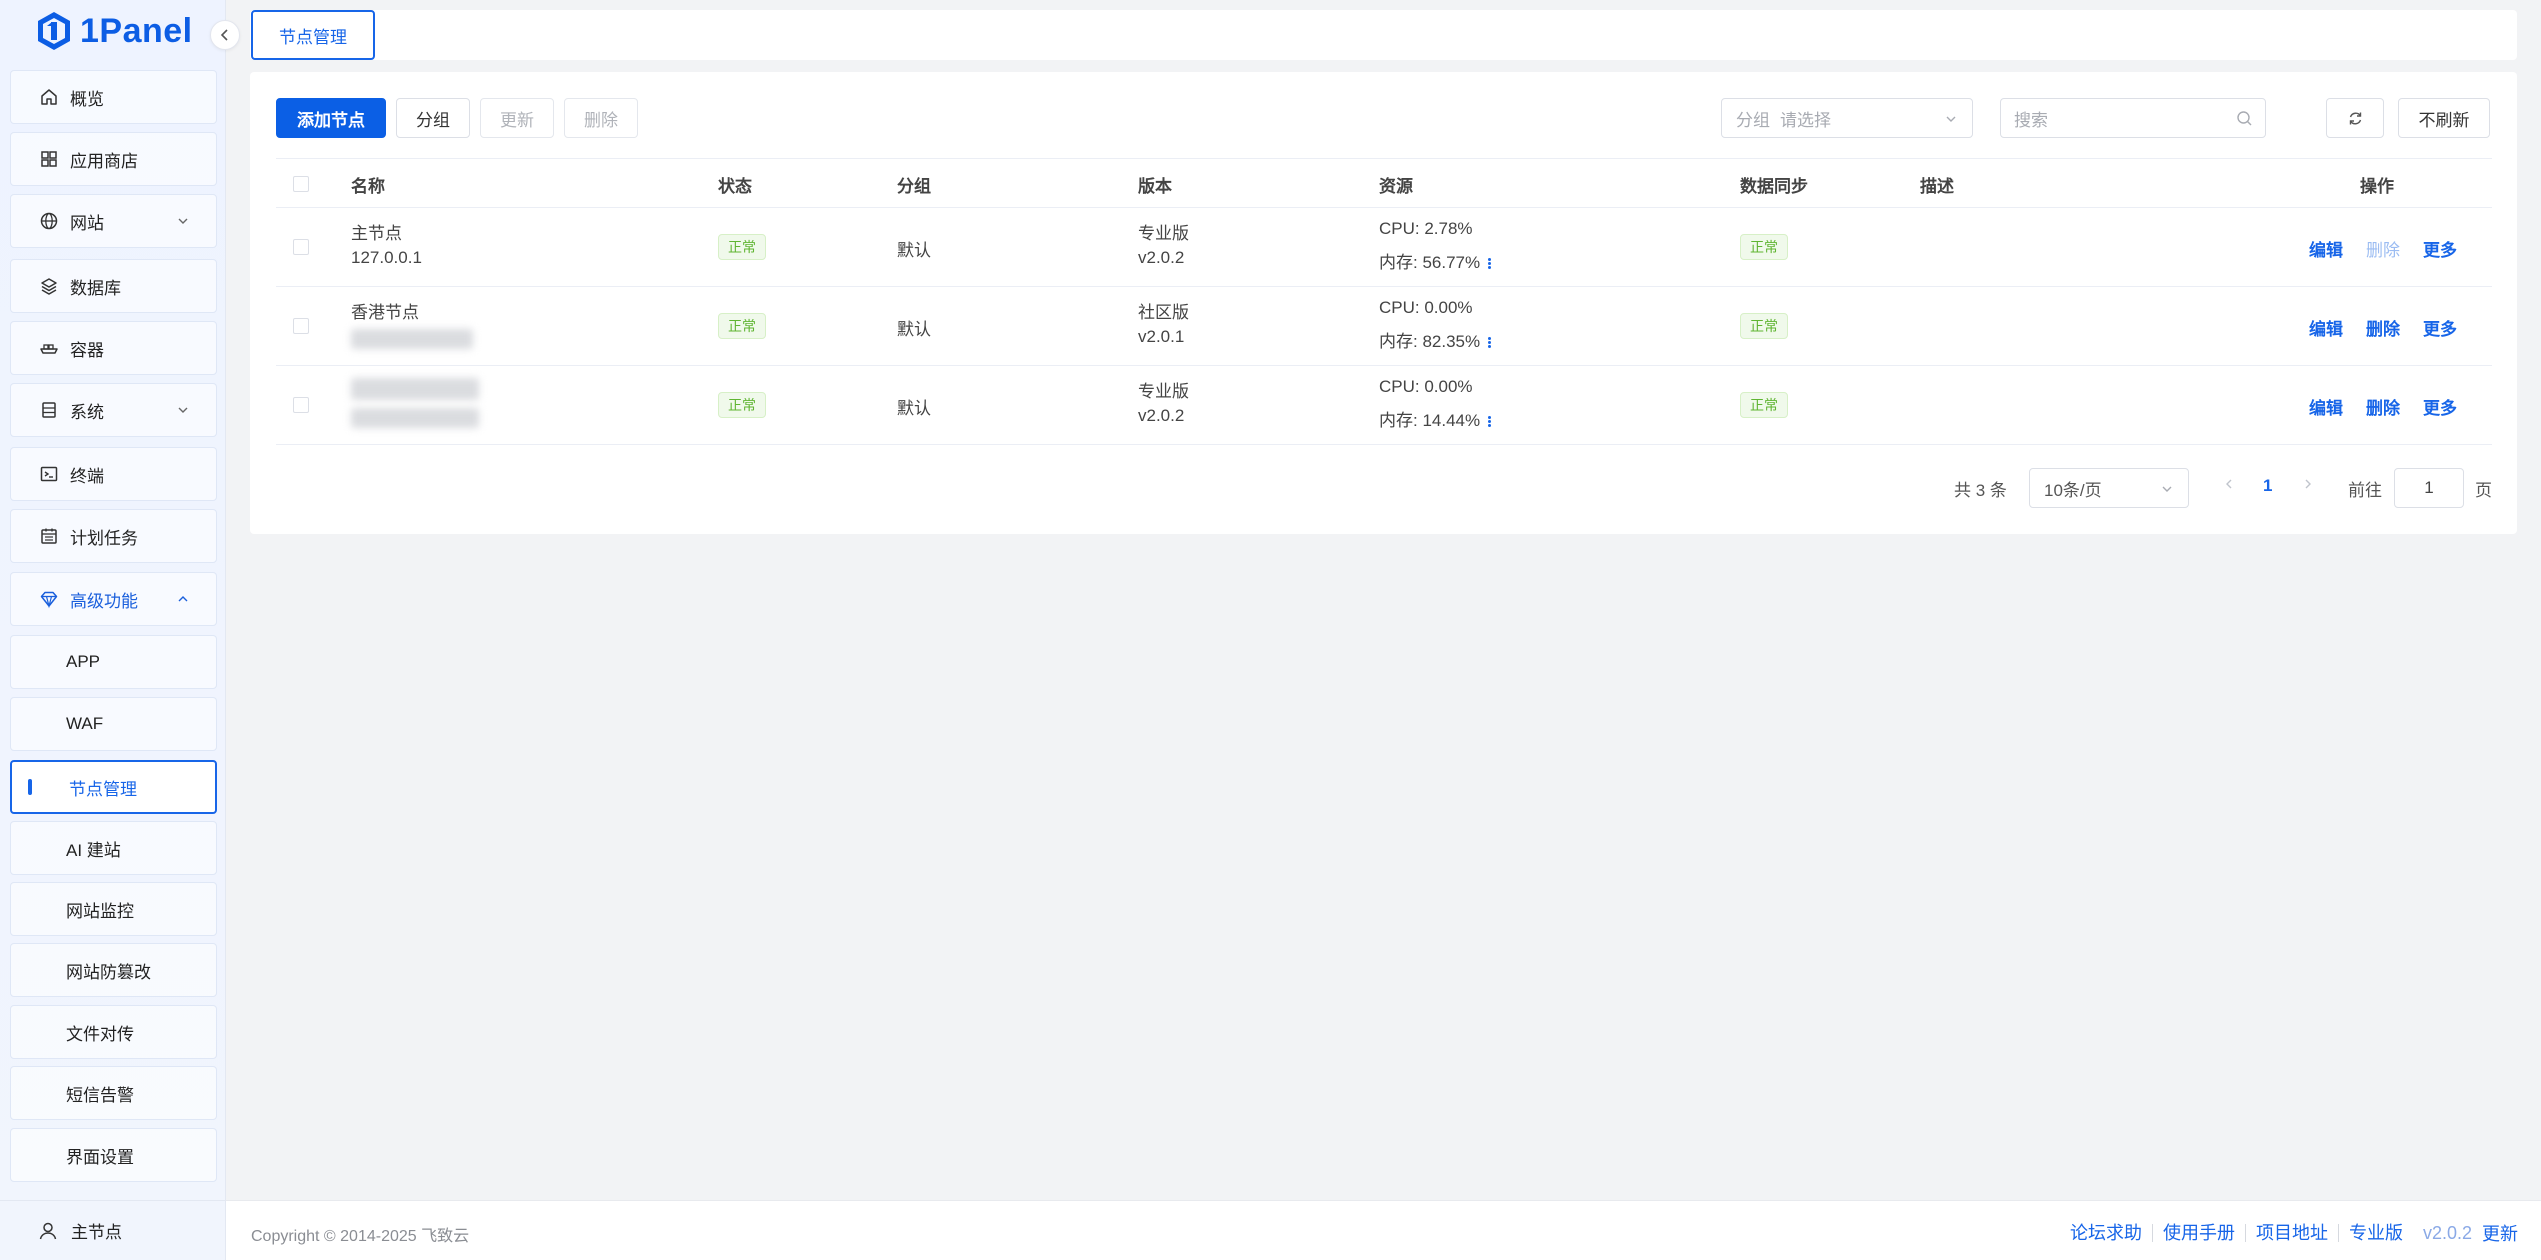  Describe the element at coordinates (113, 536) in the screenshot. I see `sidebar-item-cron: 计划任务` at that location.